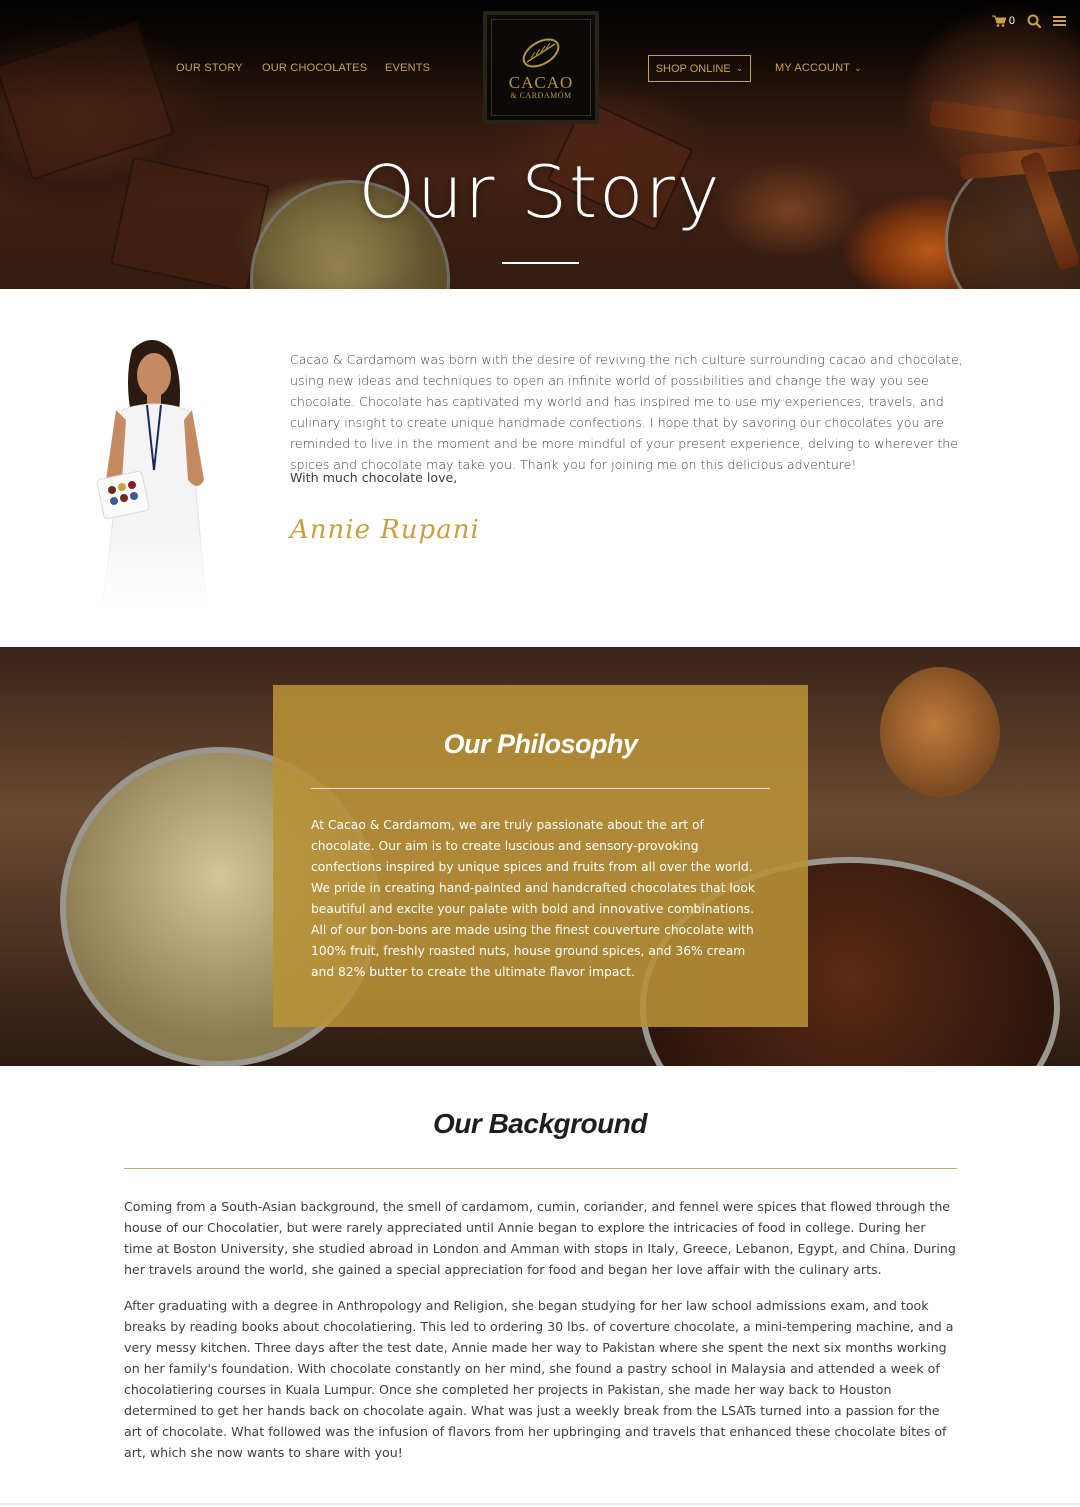 The width and height of the screenshot is (1080, 1507). Describe the element at coordinates (540, 788) in the screenshot. I see `philosophy-divider` at that location.